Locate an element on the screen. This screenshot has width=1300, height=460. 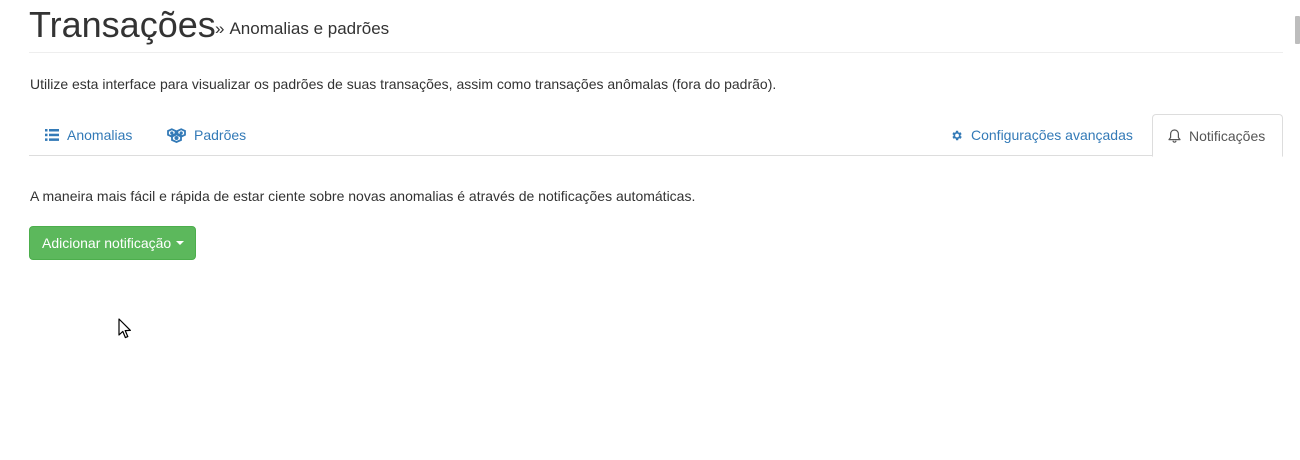
tab-anomalias: Anomalias is located at coordinates (88, 135).